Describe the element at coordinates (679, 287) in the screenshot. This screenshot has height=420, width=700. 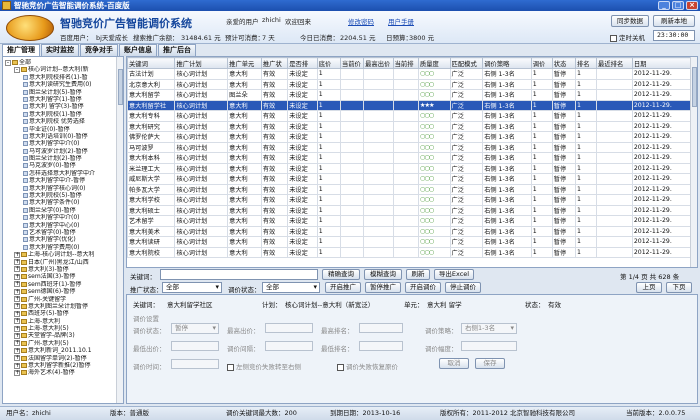
I see `next-page-button: 下页` at that location.